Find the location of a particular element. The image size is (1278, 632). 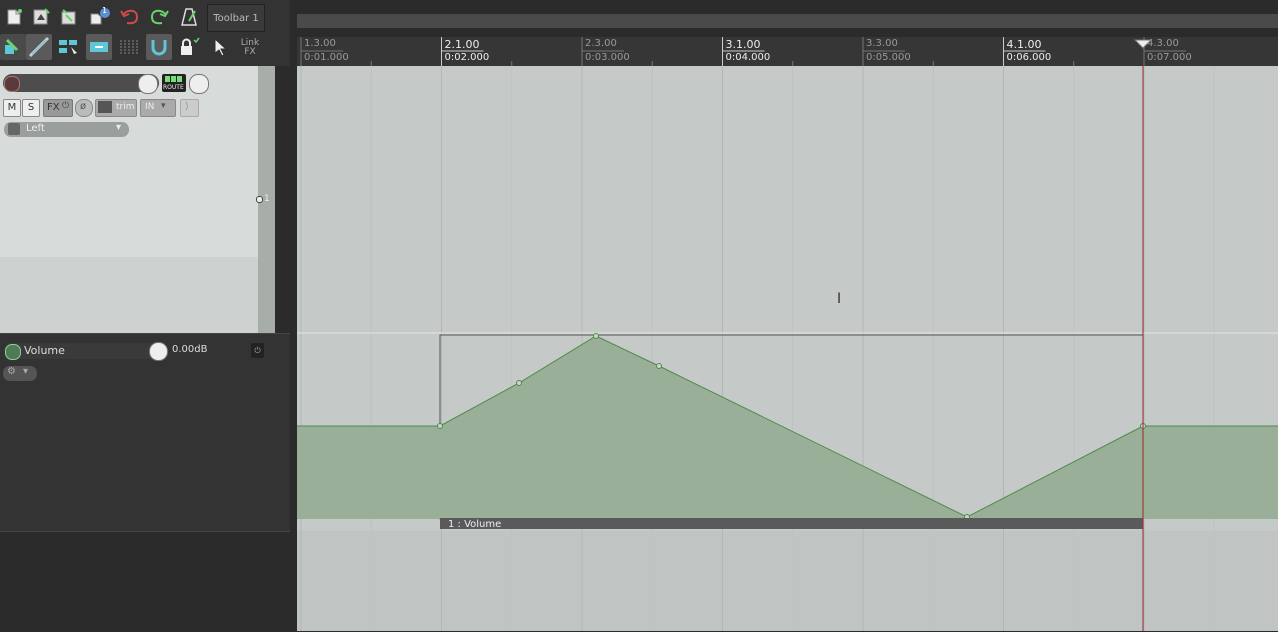

track-handle-icon is located at coordinates (259, 199).